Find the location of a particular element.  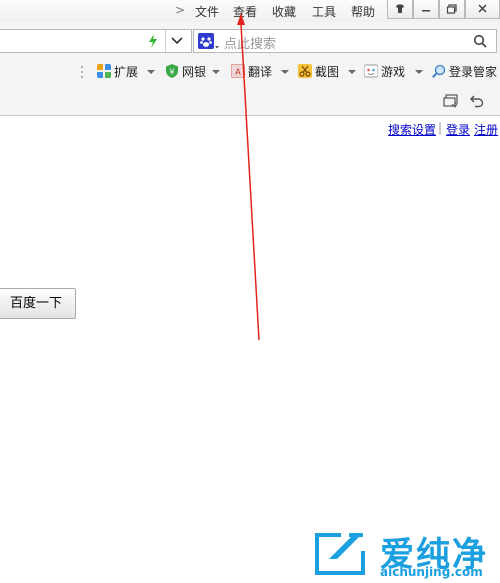

address-toolbar: 点此搜索 is located at coordinates (250, 40).